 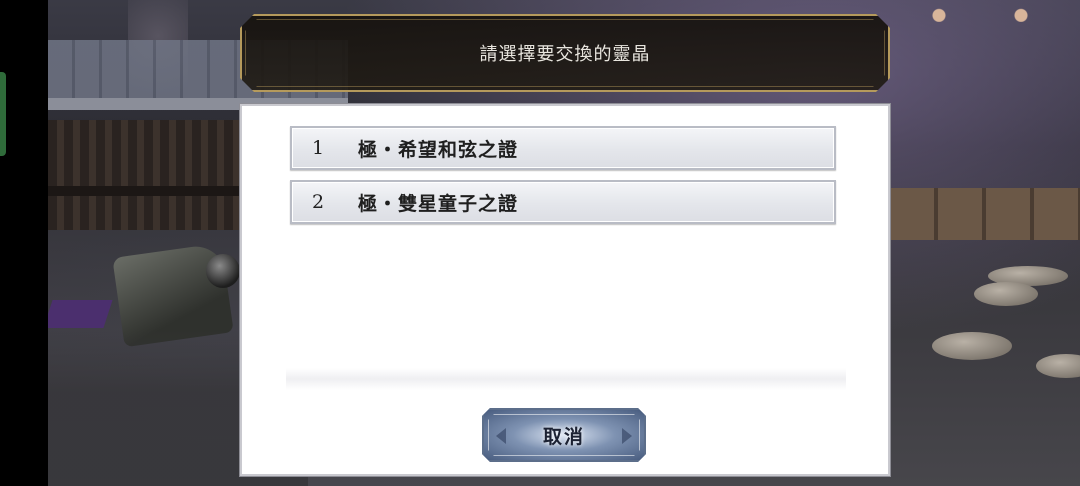 What do you see at coordinates (3, 114) in the screenshot?
I see `side-panel-handle` at bounding box center [3, 114].